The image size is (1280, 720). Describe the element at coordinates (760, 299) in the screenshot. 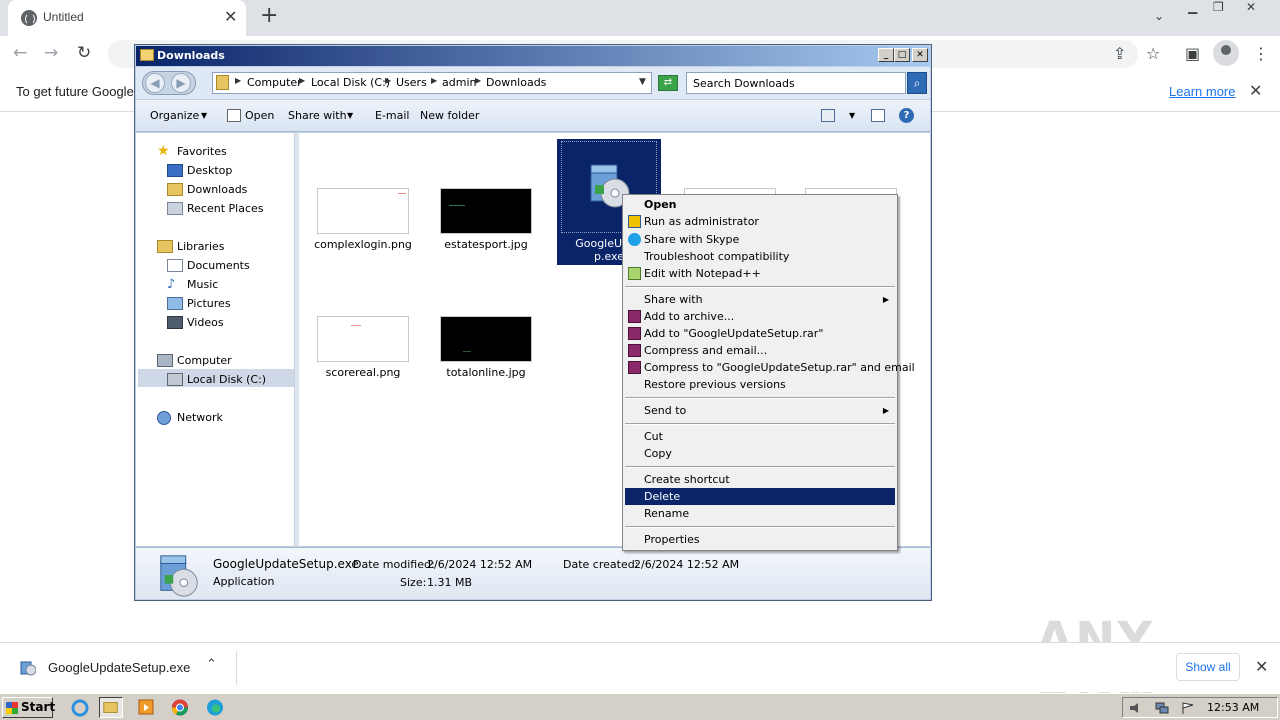

I see `menu-item-share-with: Share with ▶` at that location.